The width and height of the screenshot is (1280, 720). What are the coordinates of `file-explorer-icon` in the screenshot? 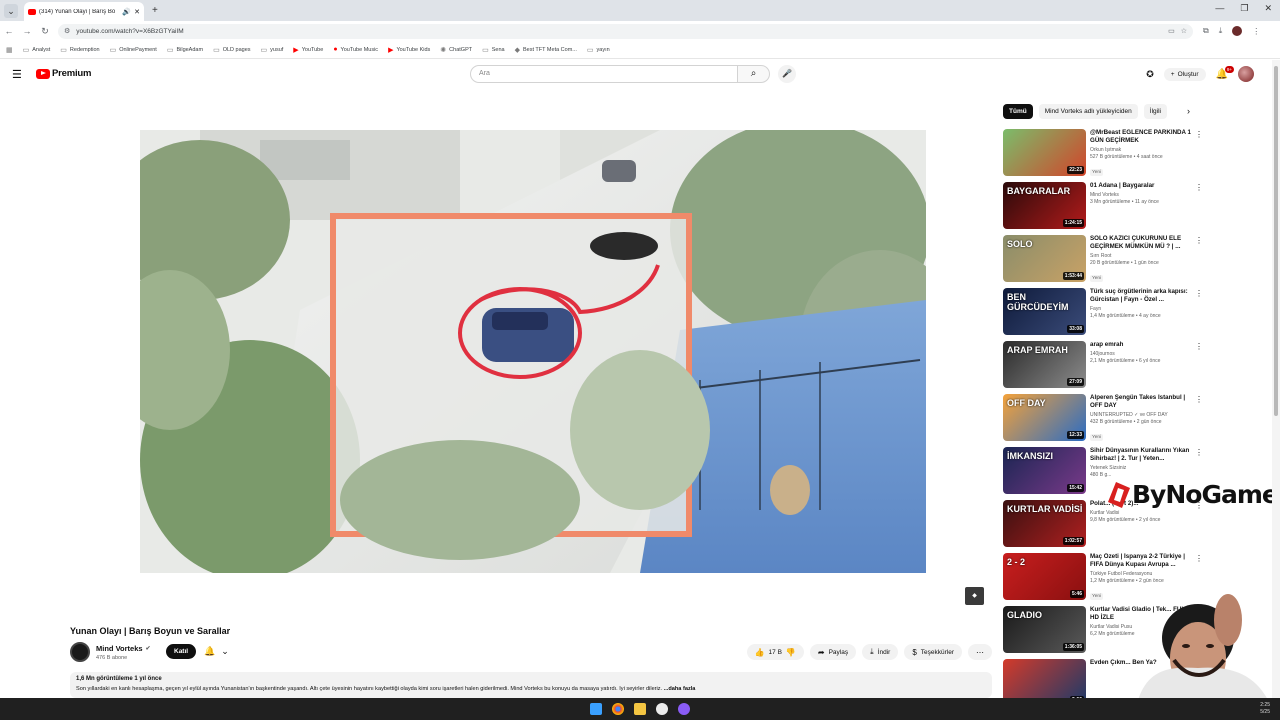 It's located at (640, 709).